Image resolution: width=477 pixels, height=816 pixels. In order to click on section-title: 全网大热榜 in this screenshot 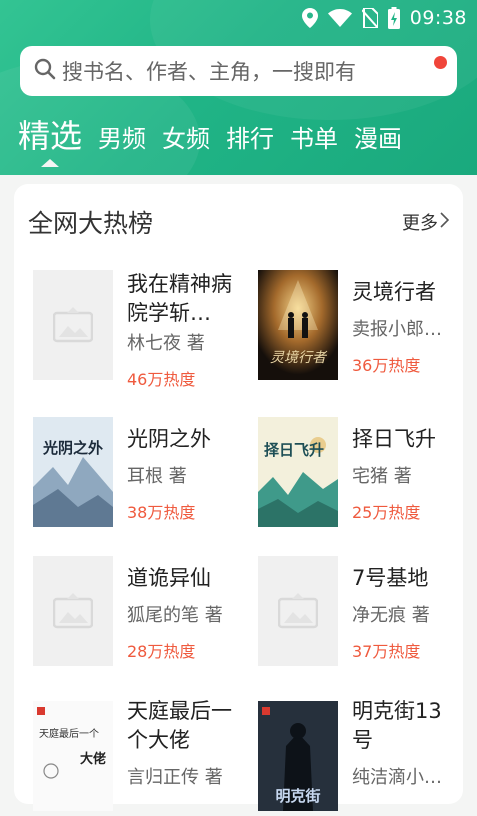, I will do `click(91, 223)`.